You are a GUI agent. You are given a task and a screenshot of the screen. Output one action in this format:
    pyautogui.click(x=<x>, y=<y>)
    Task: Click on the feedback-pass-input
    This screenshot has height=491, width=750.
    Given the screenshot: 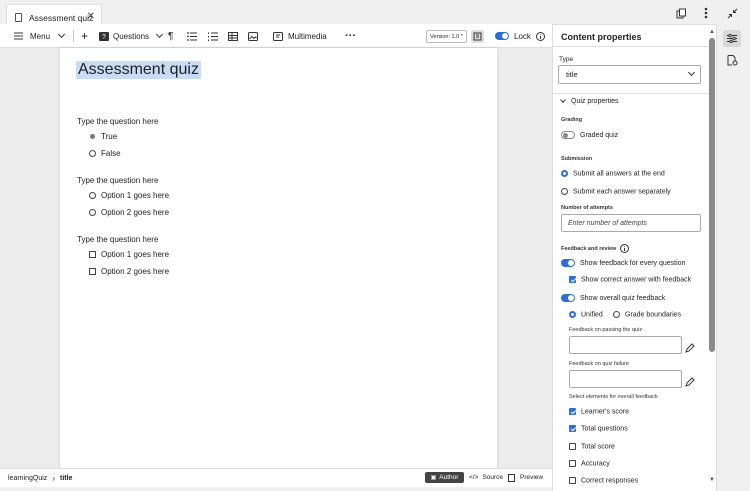 What is the action you would take?
    pyautogui.click(x=625, y=345)
    